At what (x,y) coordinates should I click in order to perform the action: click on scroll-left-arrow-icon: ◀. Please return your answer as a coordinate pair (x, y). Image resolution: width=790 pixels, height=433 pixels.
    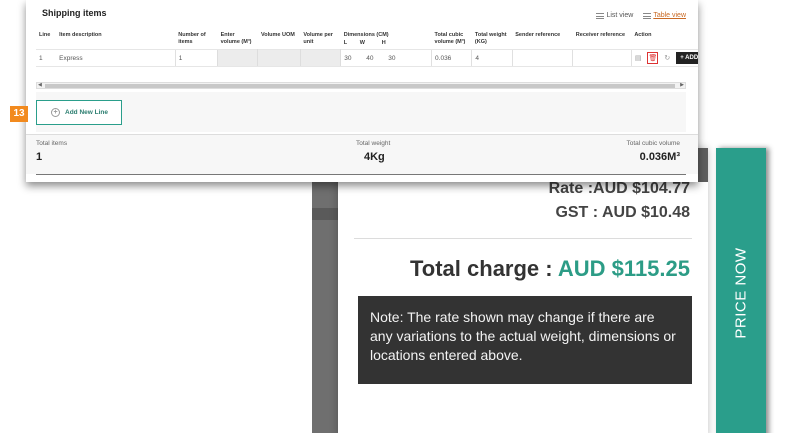
    Looking at the image, I should click on (40, 85).